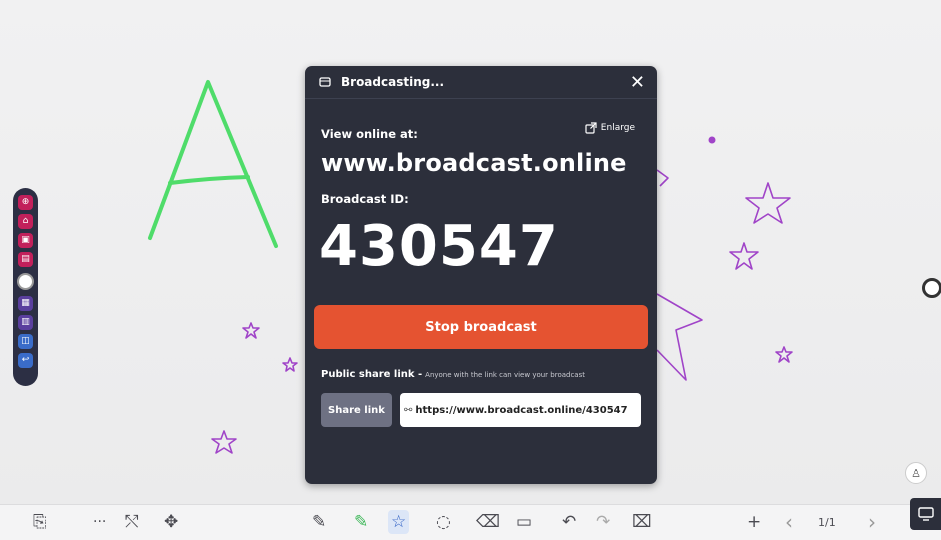 The image size is (941, 540). Describe the element at coordinates (754, 522) in the screenshot. I see `add-page-icon: +` at that location.